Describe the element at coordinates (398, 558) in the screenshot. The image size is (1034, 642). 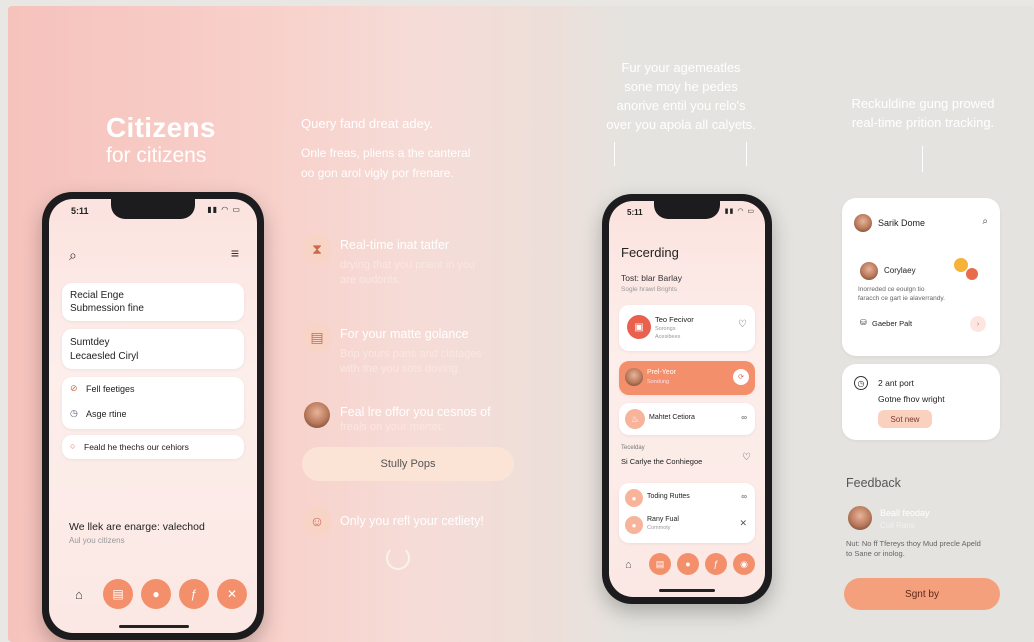
I see `loading-spinner` at that location.